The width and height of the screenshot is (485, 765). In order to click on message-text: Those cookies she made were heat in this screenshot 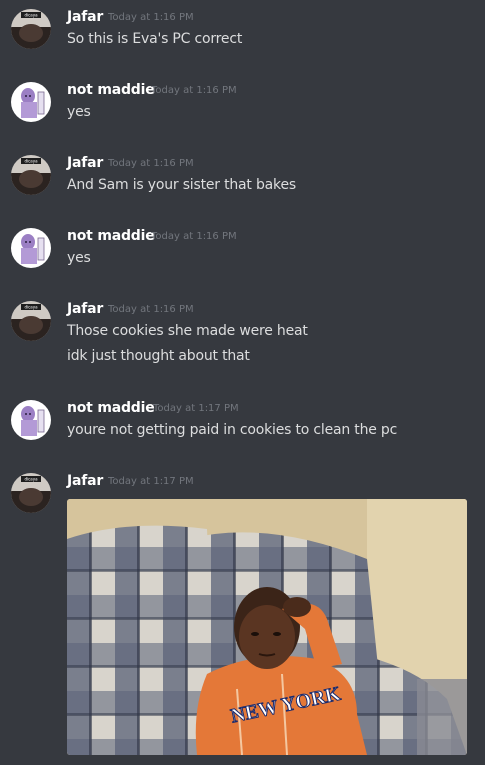, I will do `click(187, 331)`.